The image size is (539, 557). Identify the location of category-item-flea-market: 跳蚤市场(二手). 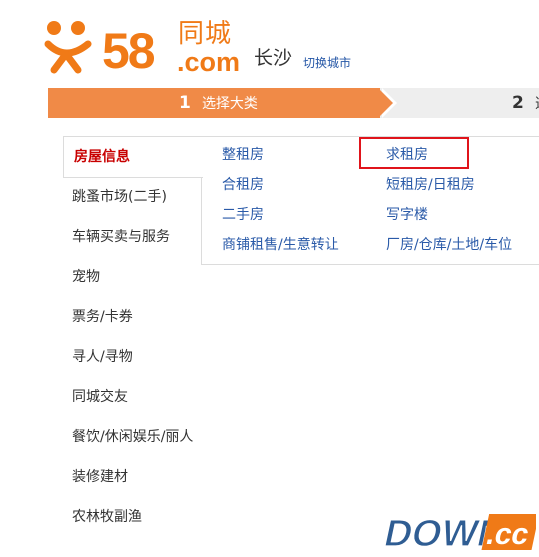
(119, 197).